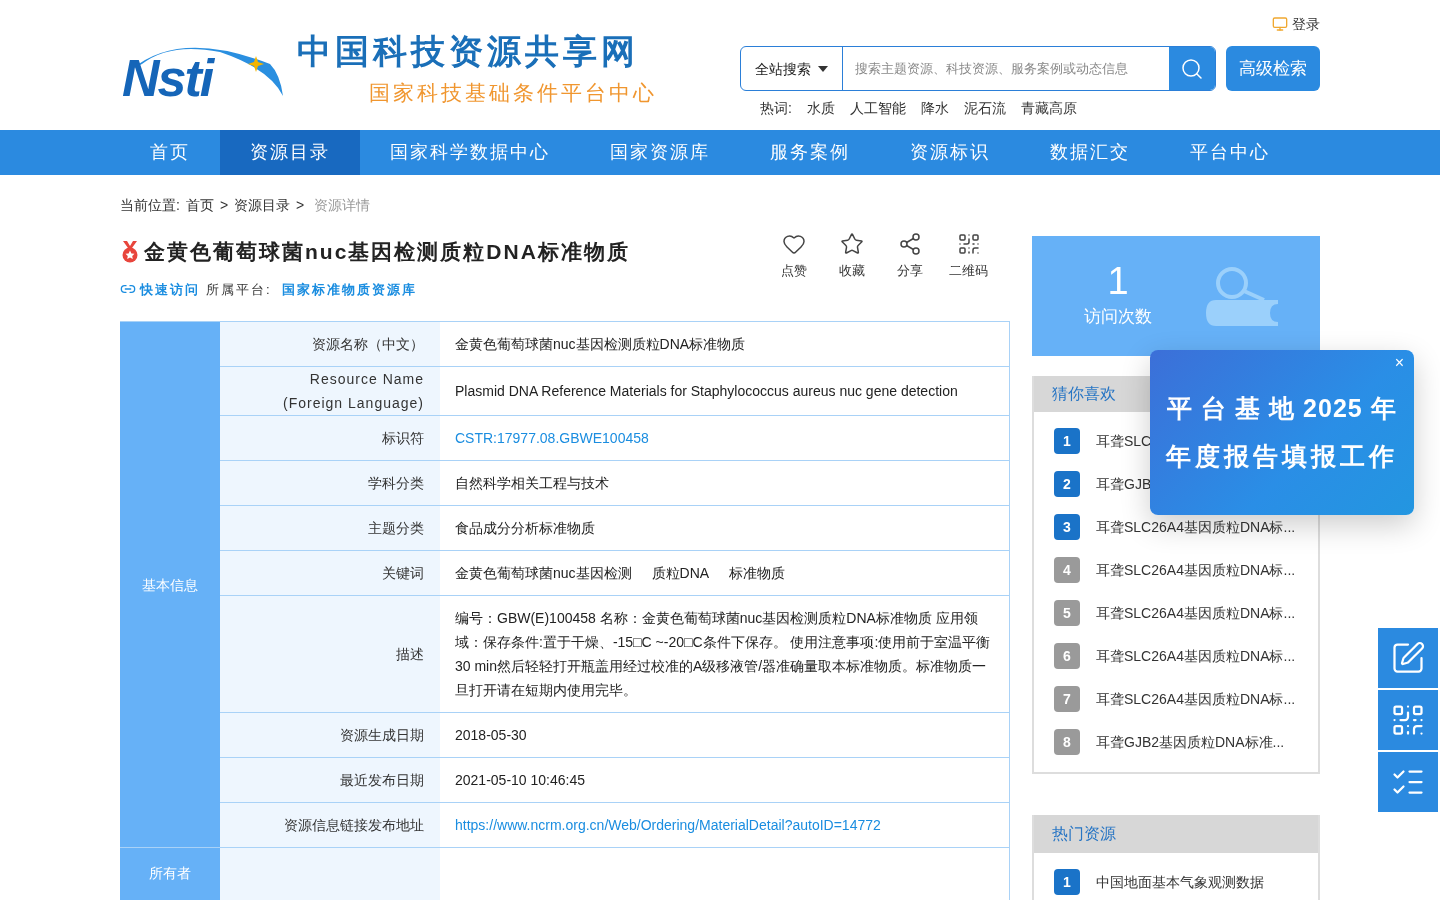 The width and height of the screenshot is (1440, 900). What do you see at coordinates (776, 108) in the screenshot?
I see `hot-words-label: 热词:` at bounding box center [776, 108].